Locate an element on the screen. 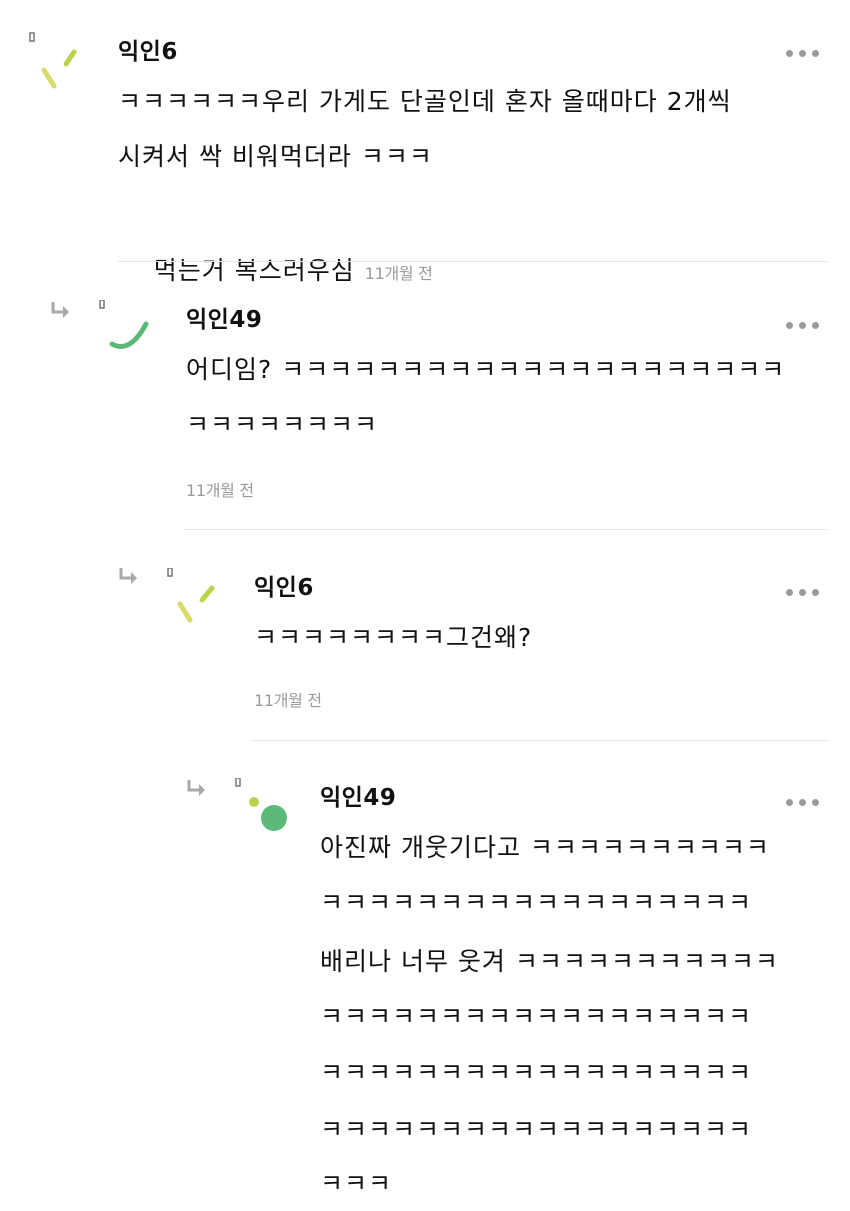  comment-line: 시켜서 싹 비워먹더라 ㅋㅋㅋ is located at coordinates (275, 156).